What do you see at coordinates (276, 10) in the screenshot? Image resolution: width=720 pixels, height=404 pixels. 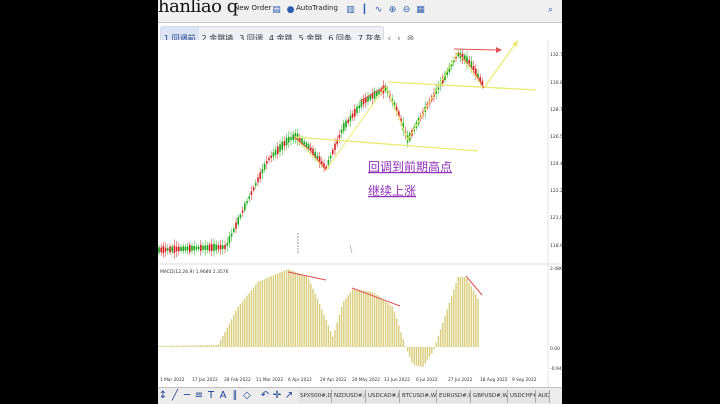 I see `chart-icon: ▤` at bounding box center [276, 10].